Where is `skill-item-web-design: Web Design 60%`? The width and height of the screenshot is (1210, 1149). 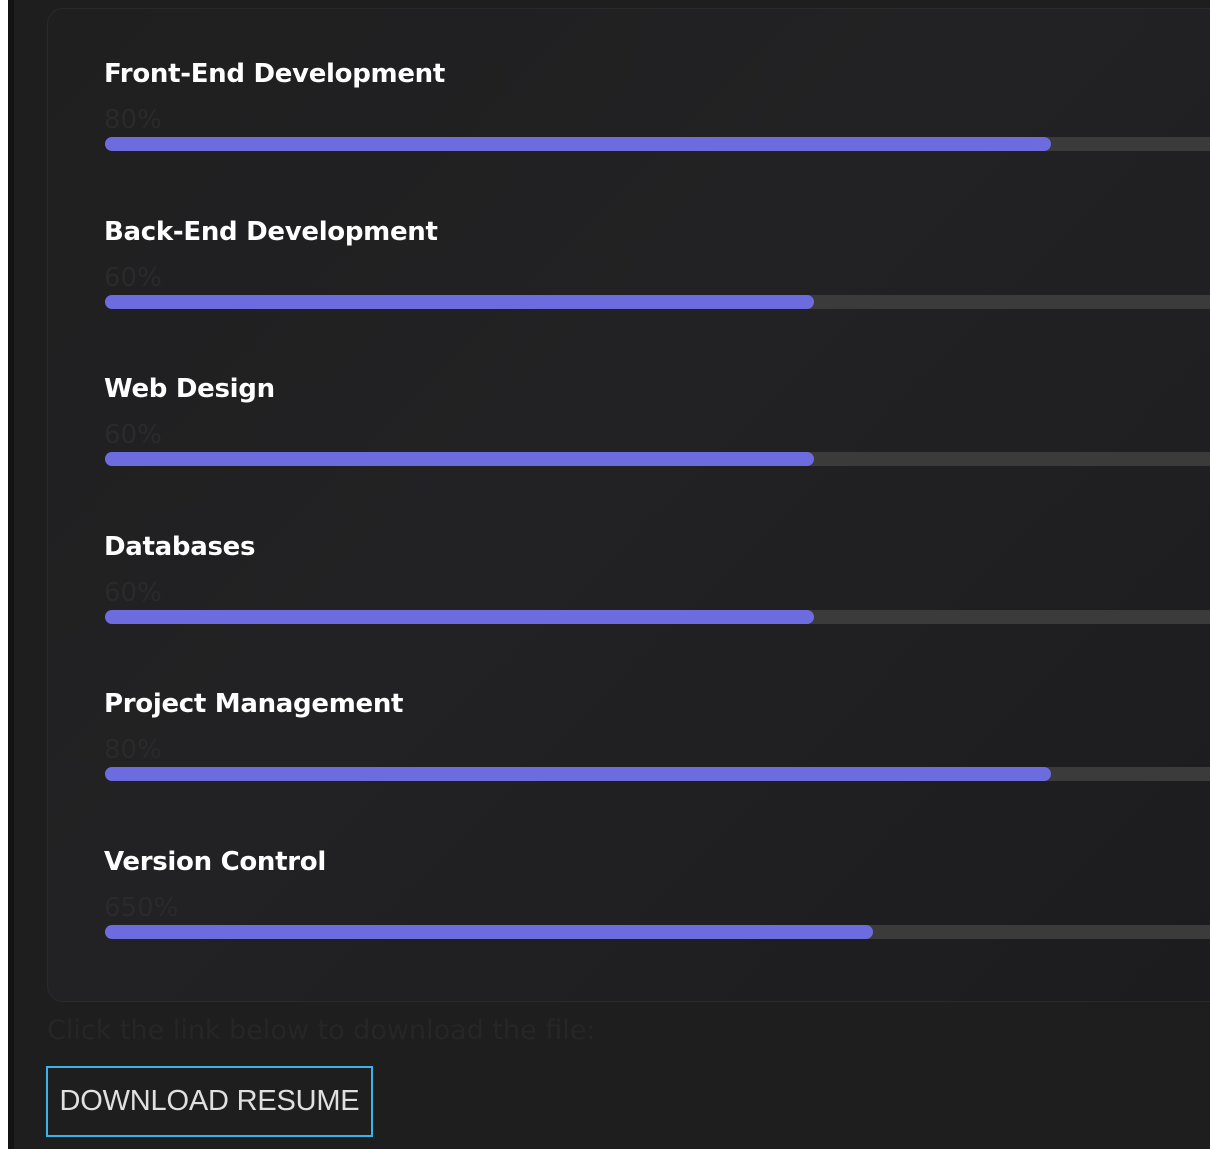 skill-item-web-design: Web Design 60% is located at coordinates (657, 423).